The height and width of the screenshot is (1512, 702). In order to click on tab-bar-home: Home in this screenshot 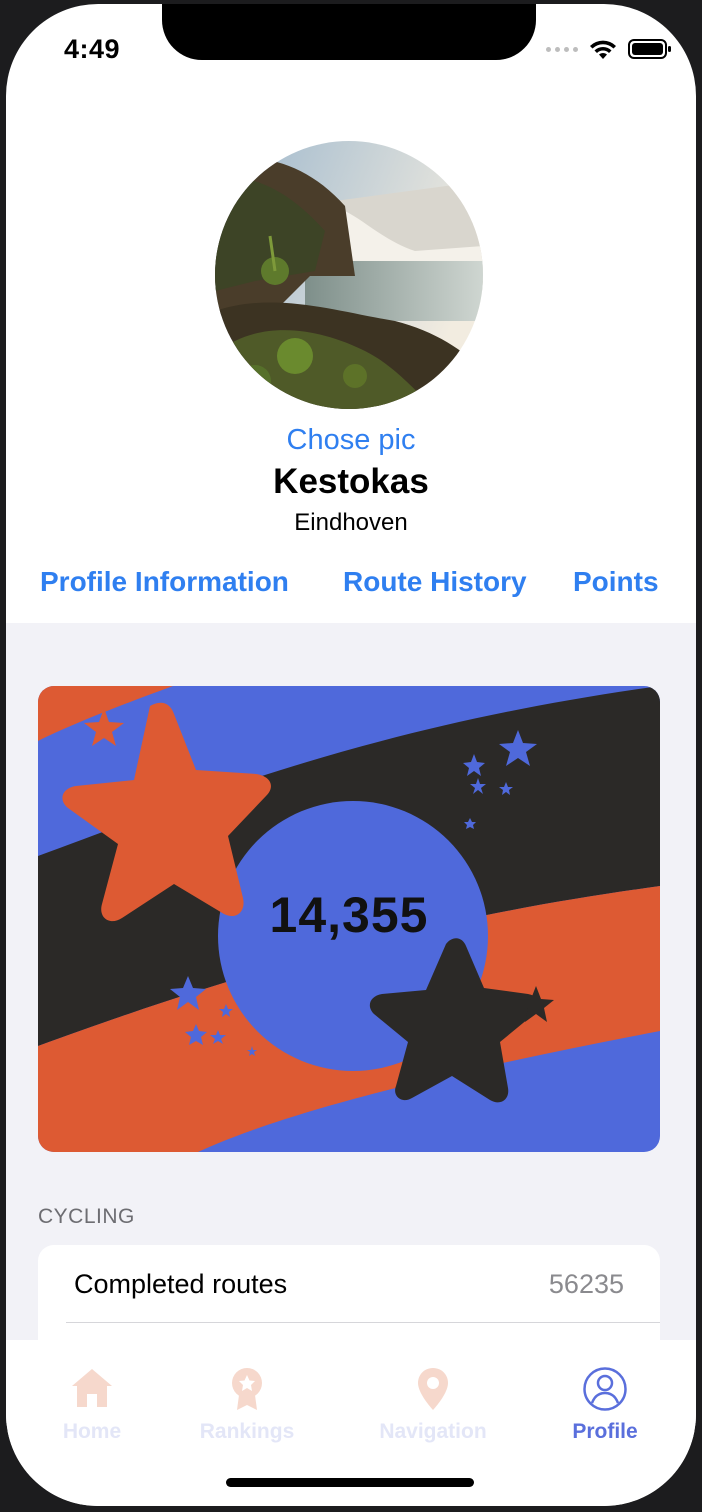, I will do `click(92, 1395)`.